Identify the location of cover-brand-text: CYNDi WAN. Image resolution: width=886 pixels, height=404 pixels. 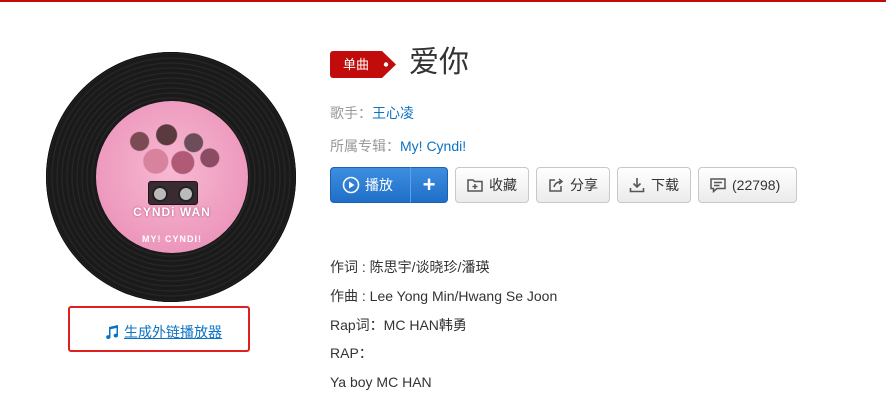
(172, 212).